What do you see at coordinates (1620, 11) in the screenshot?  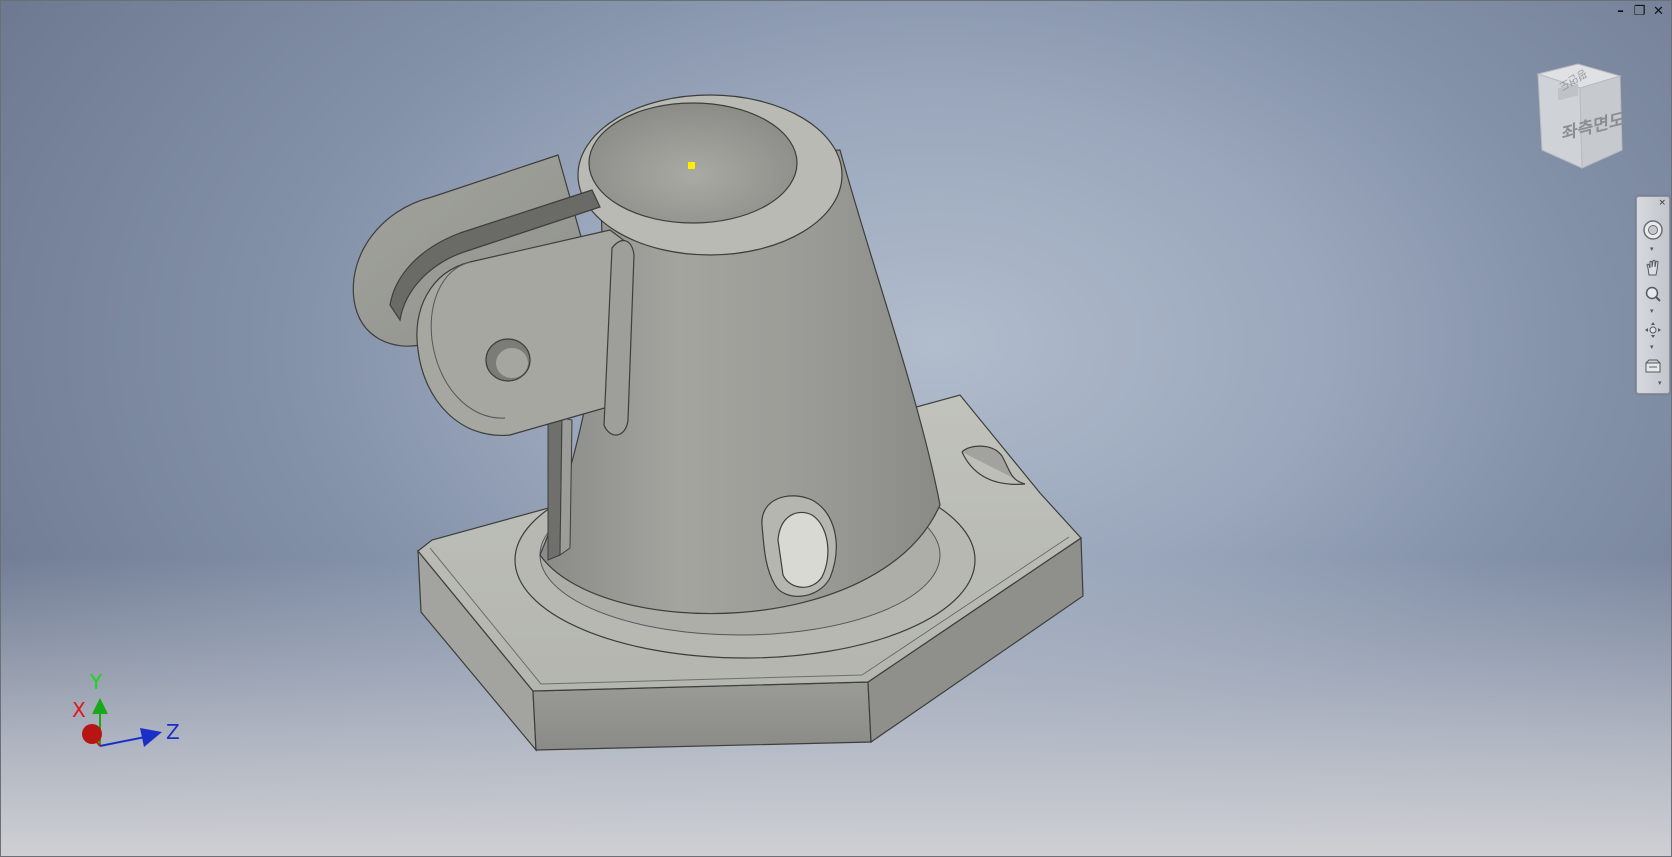 I see `minimize-button: –` at bounding box center [1620, 11].